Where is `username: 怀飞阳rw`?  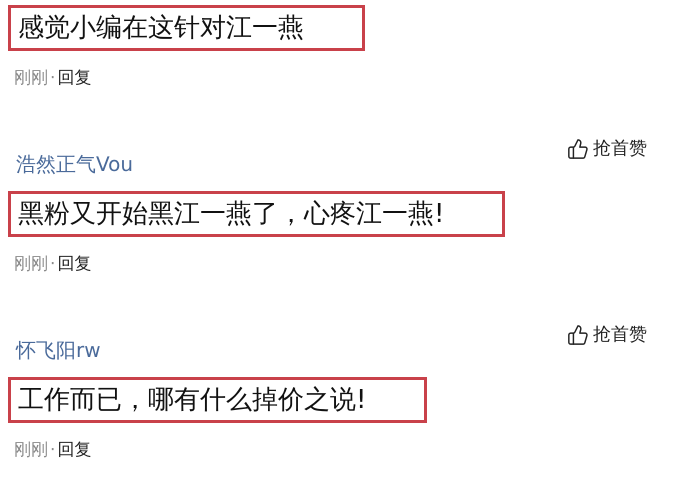
username: 怀飞阳rw is located at coordinates (58, 350).